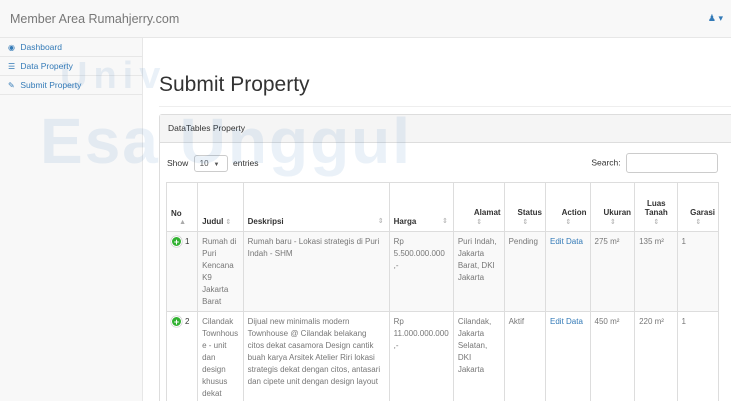  Describe the element at coordinates (11, 47) in the screenshot. I see `dashboard-icon: ◉` at that location.